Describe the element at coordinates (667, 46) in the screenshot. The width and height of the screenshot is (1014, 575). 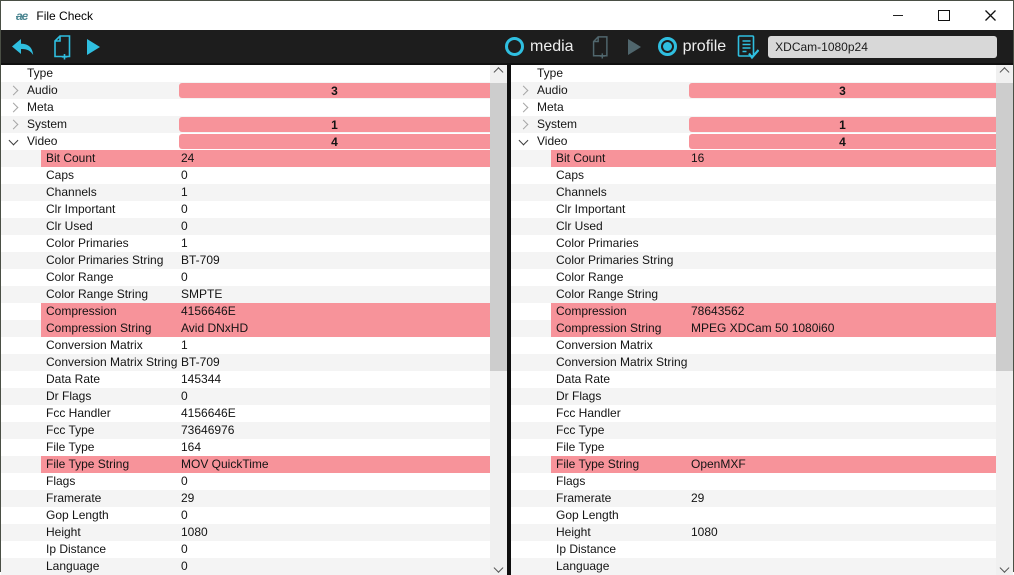
I see `profile-radio` at that location.